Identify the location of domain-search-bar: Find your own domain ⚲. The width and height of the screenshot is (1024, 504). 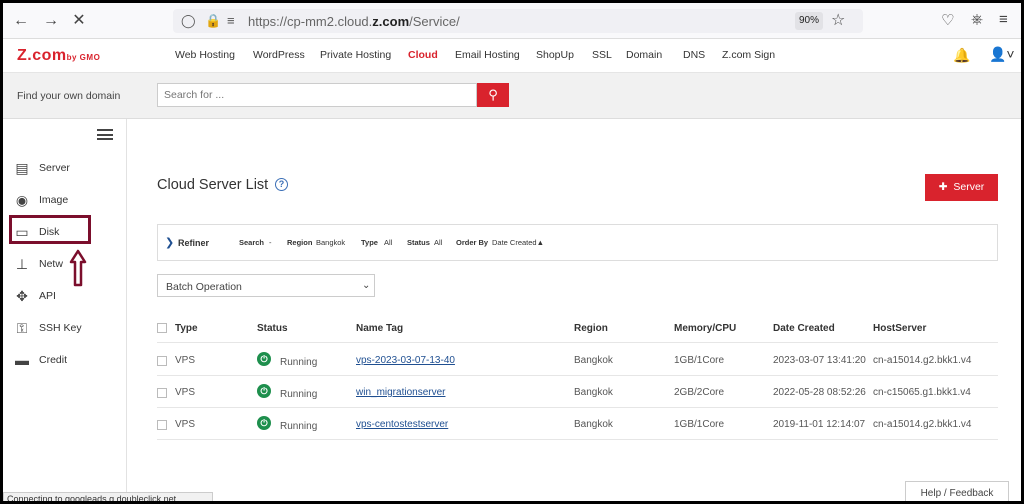
(512, 96).